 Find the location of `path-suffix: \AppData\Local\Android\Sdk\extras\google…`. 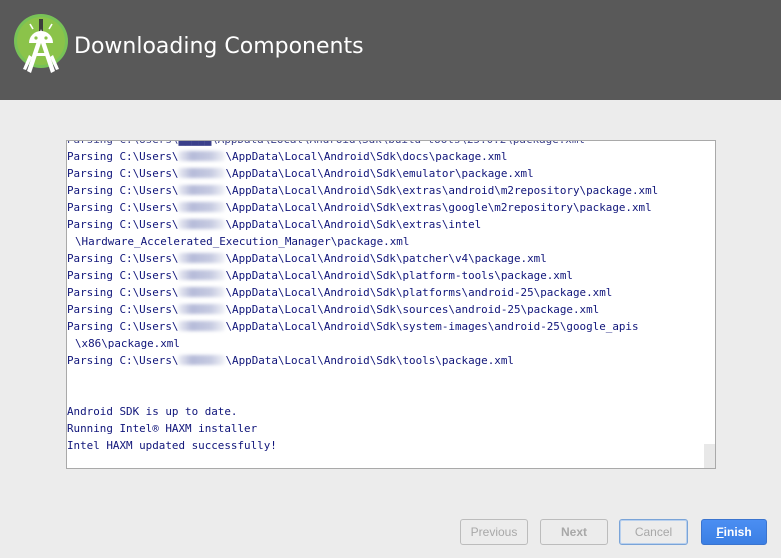

path-suffix: \AppData\Local\Android\Sdk\extras\google… is located at coordinates (438, 207).